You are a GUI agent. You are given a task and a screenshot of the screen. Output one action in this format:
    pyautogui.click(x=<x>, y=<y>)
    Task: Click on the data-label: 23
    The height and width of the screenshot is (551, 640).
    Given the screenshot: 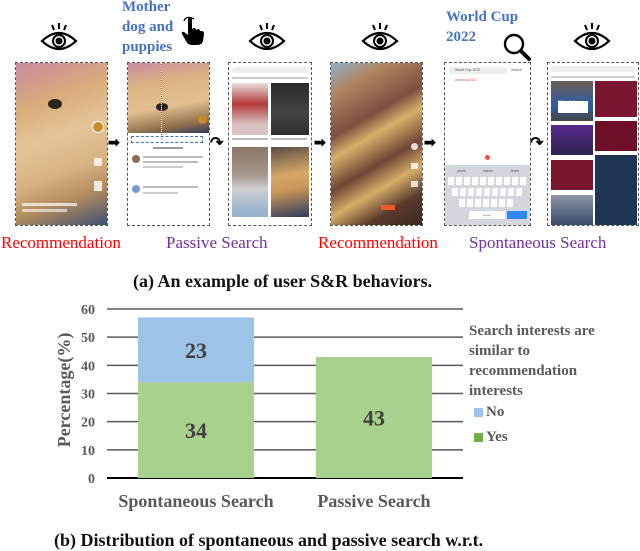 What is the action you would take?
    pyautogui.click(x=196, y=350)
    